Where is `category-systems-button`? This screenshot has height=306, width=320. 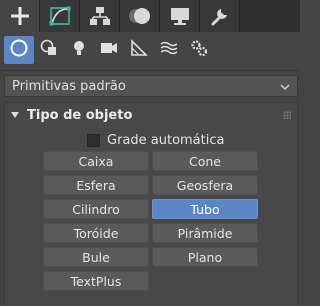 category-systems-button is located at coordinates (199, 50).